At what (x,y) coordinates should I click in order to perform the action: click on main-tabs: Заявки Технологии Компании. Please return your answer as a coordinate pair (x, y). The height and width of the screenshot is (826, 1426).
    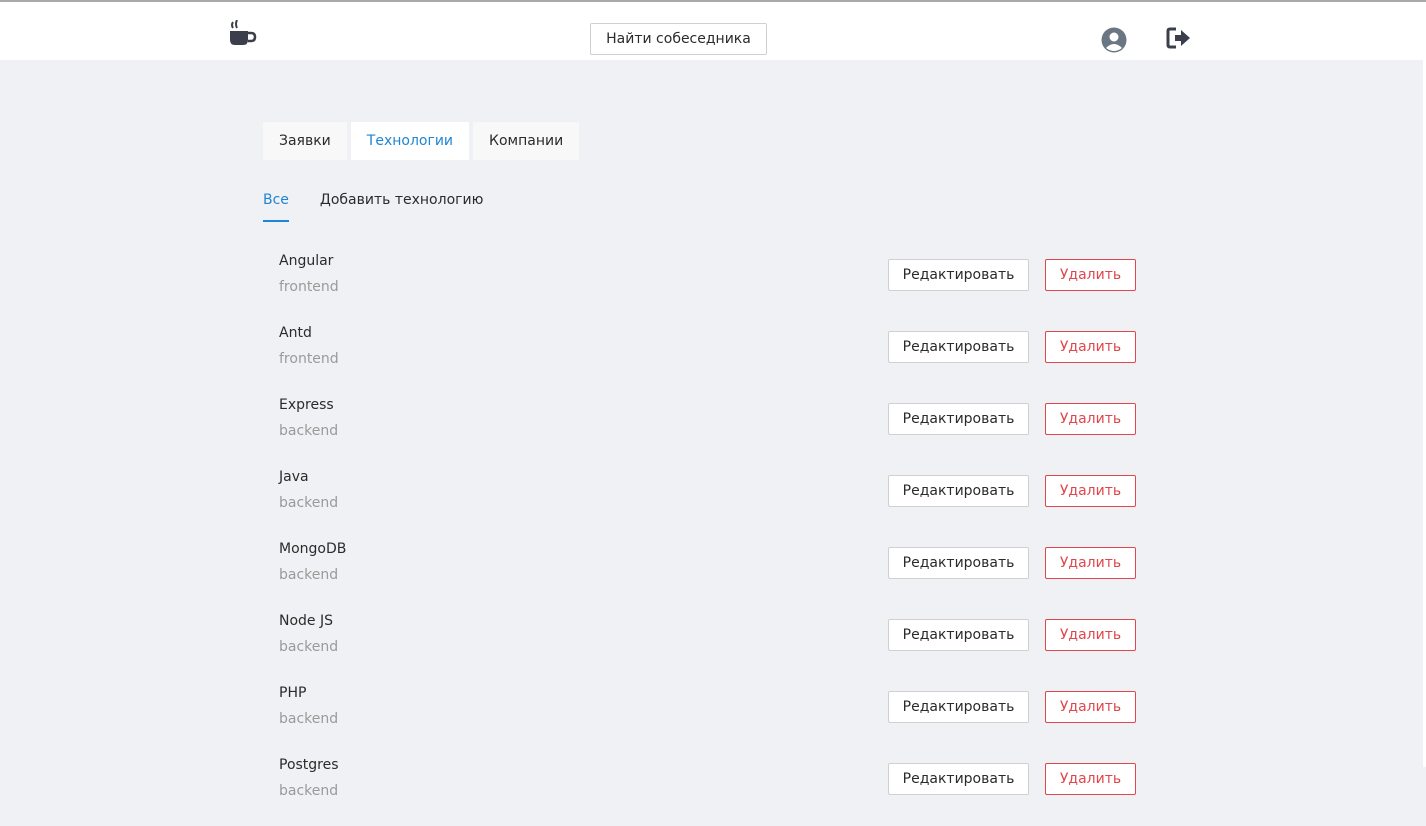
    Looking at the image, I should click on (421, 141).